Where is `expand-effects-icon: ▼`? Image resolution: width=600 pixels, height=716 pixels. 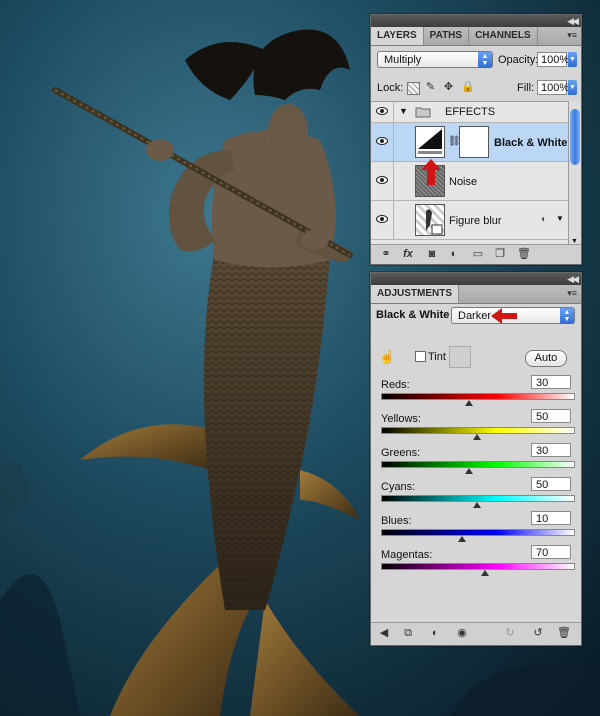
expand-effects-icon: ▼ is located at coordinates (560, 218).